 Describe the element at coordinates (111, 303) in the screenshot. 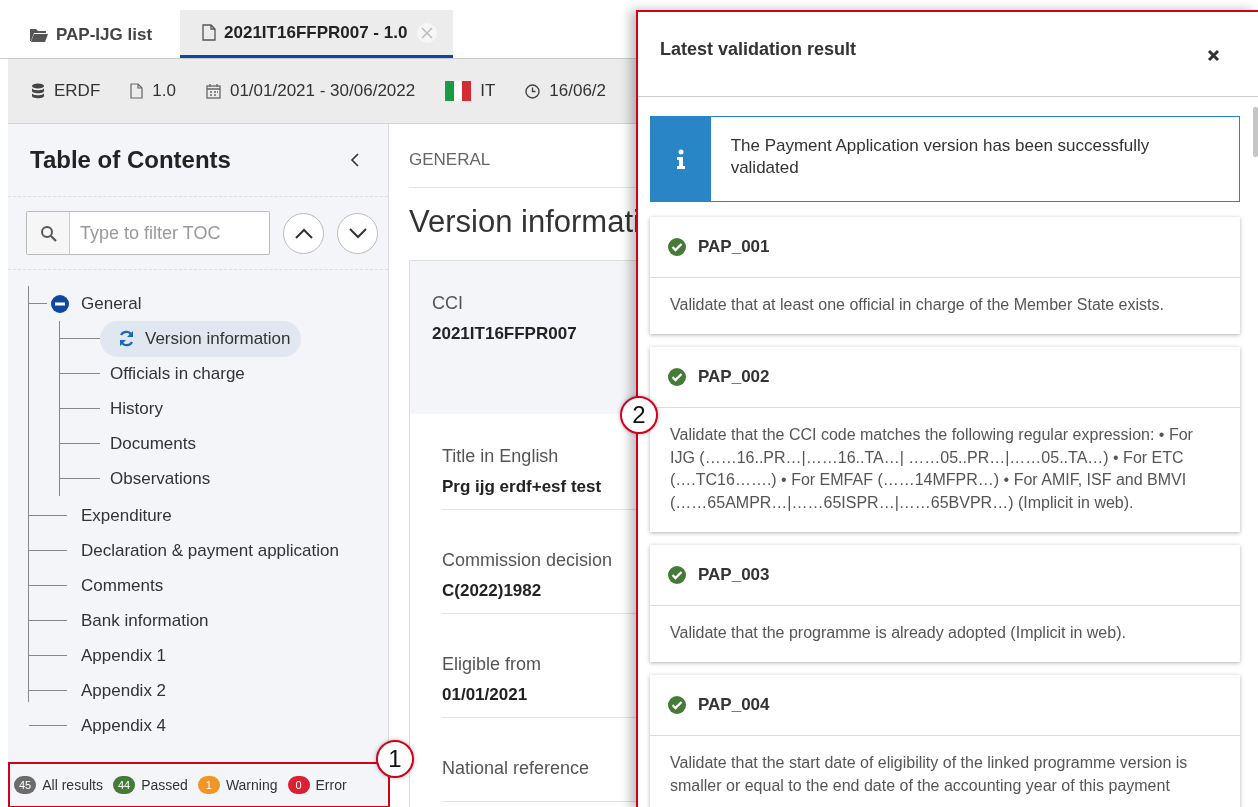

I see `toc-item: General` at that location.